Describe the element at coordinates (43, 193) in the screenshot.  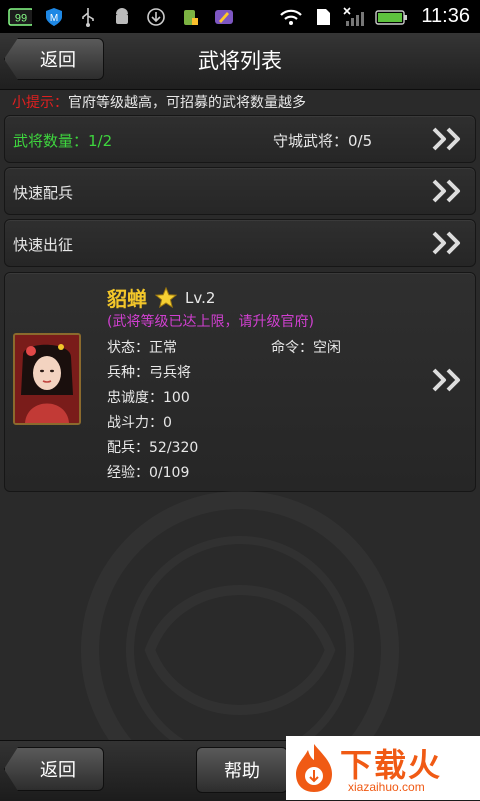
I see `quick-troops-label: 快速配兵` at that location.